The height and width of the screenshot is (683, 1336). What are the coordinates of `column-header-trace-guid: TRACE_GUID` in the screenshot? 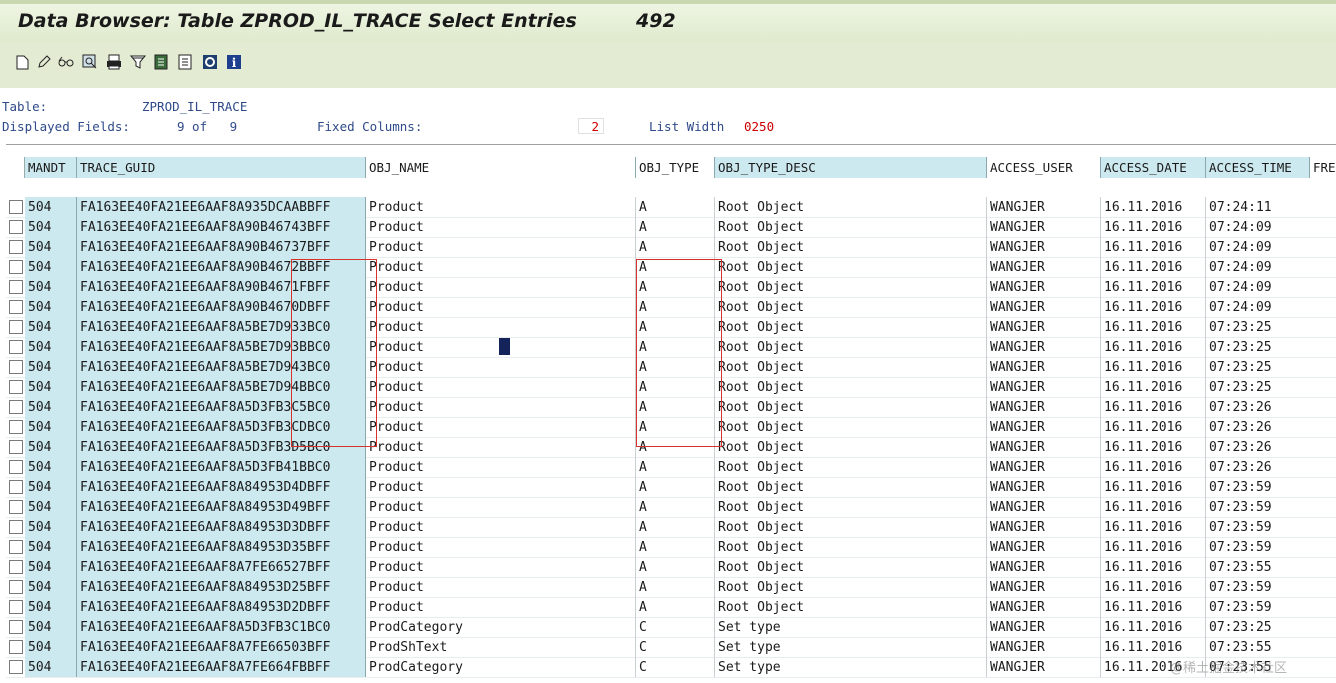 It's located at (221, 167).